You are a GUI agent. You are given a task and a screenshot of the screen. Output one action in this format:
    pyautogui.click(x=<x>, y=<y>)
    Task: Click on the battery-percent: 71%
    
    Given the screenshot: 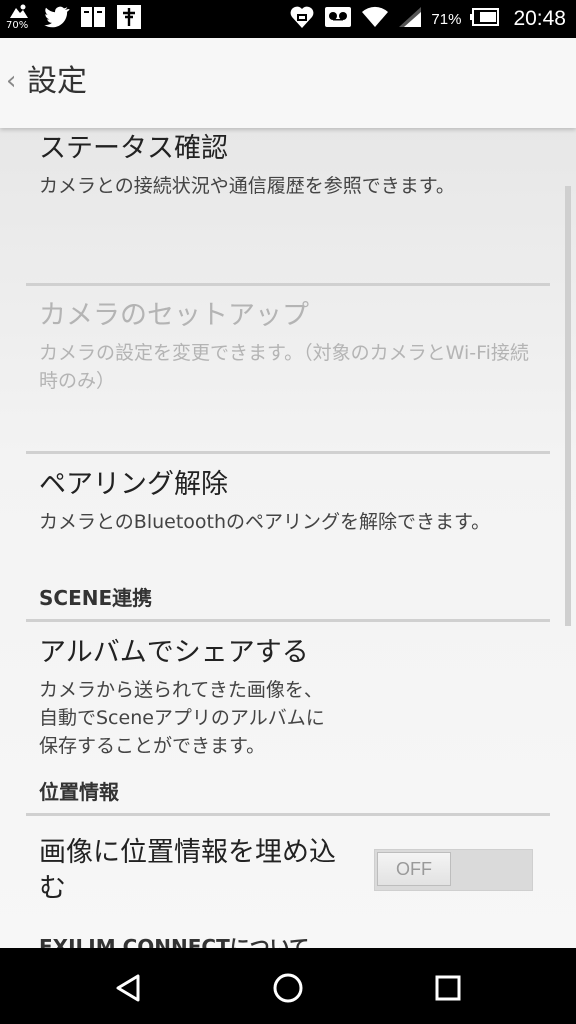 What is the action you would take?
    pyautogui.click(x=446, y=19)
    